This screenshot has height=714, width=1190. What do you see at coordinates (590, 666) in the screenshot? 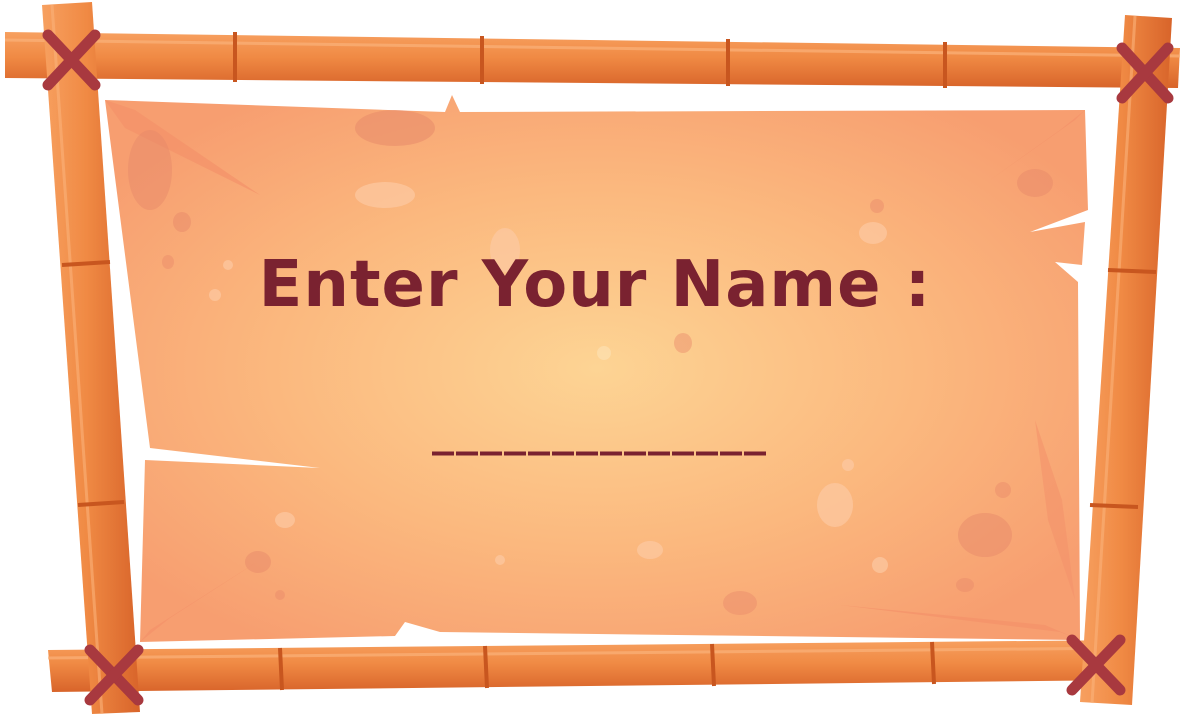
I see `bamboo-bottom` at bounding box center [590, 666].